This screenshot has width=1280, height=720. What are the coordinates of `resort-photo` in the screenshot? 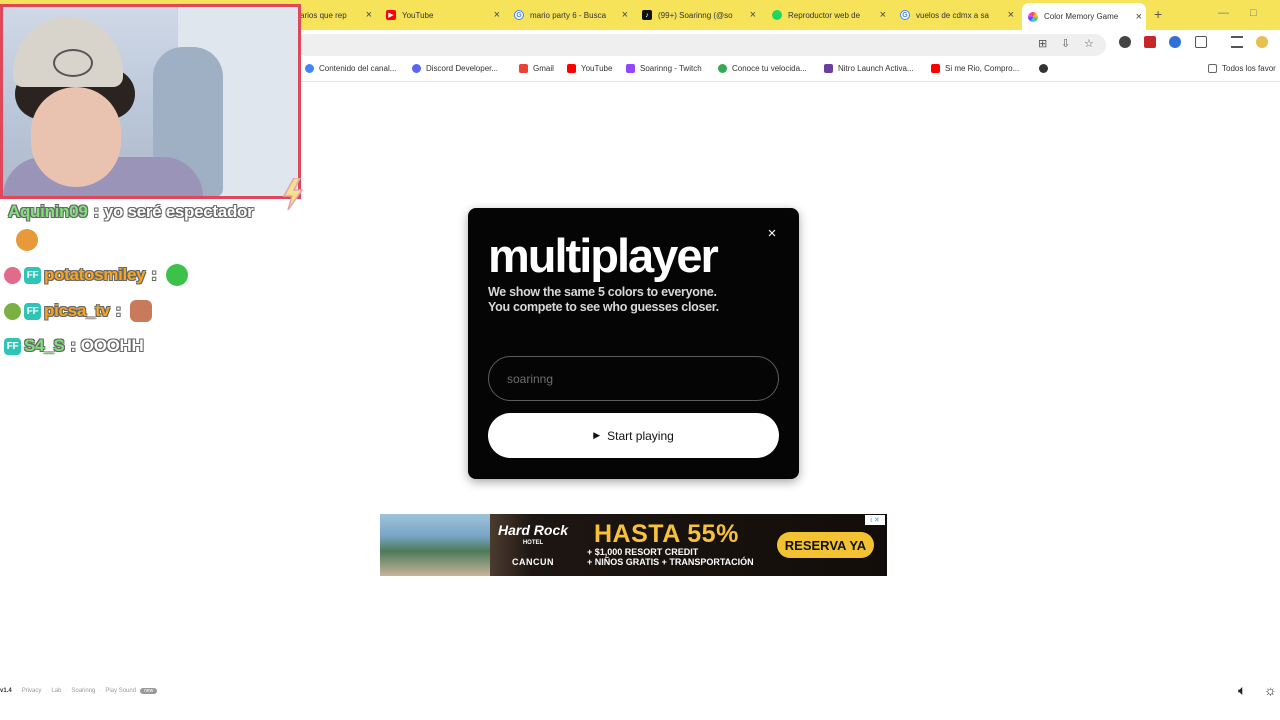 It's located at (435, 545).